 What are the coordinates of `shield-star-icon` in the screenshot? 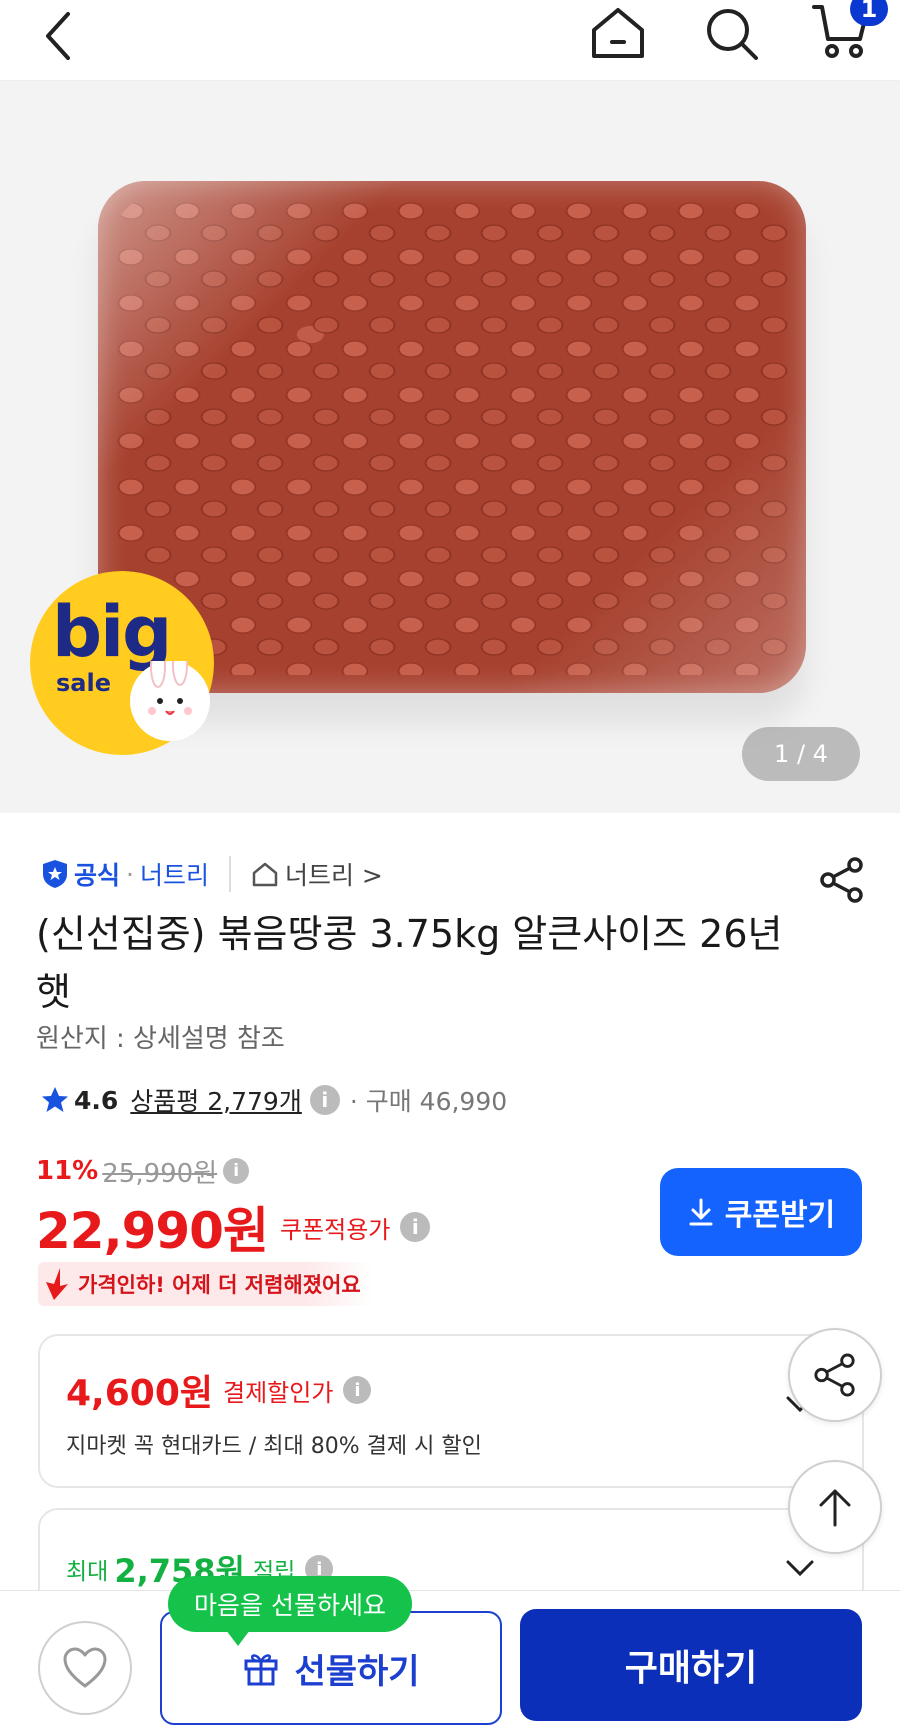 It's located at (55, 874).